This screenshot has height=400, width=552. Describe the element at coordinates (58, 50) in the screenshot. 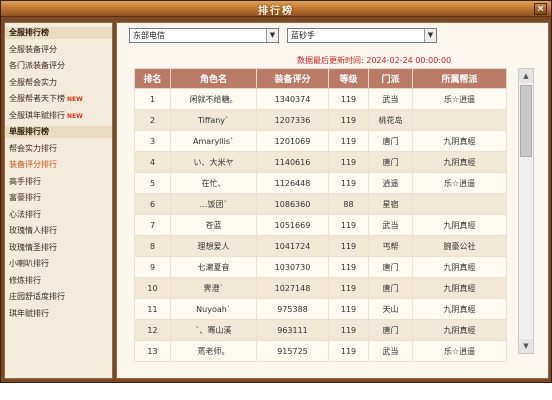

I see `sidebar-item: 全服装备评分` at that location.